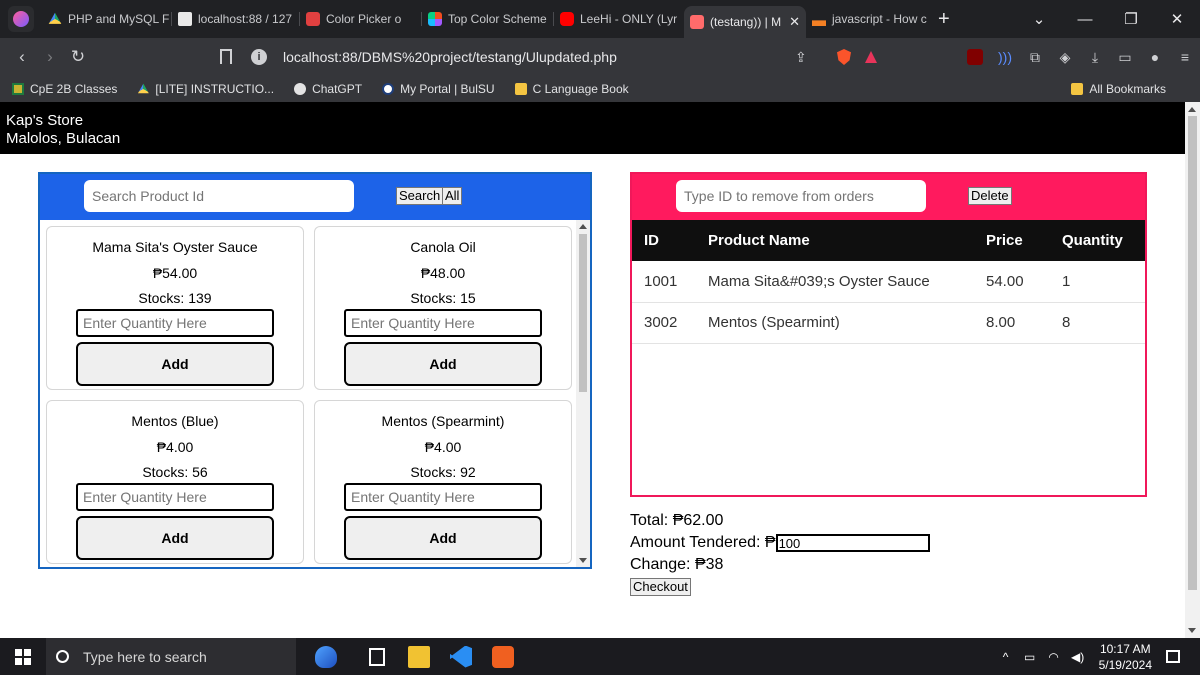 The width and height of the screenshot is (1200, 675). What do you see at coordinates (1006, 657) in the screenshot?
I see `tray-chevron-icon: ^` at bounding box center [1006, 657].